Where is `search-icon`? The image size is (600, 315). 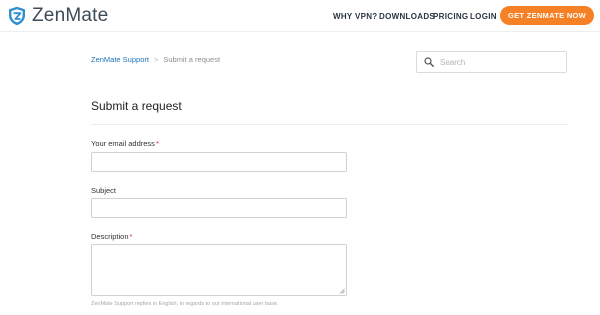
search-icon is located at coordinates (429, 62).